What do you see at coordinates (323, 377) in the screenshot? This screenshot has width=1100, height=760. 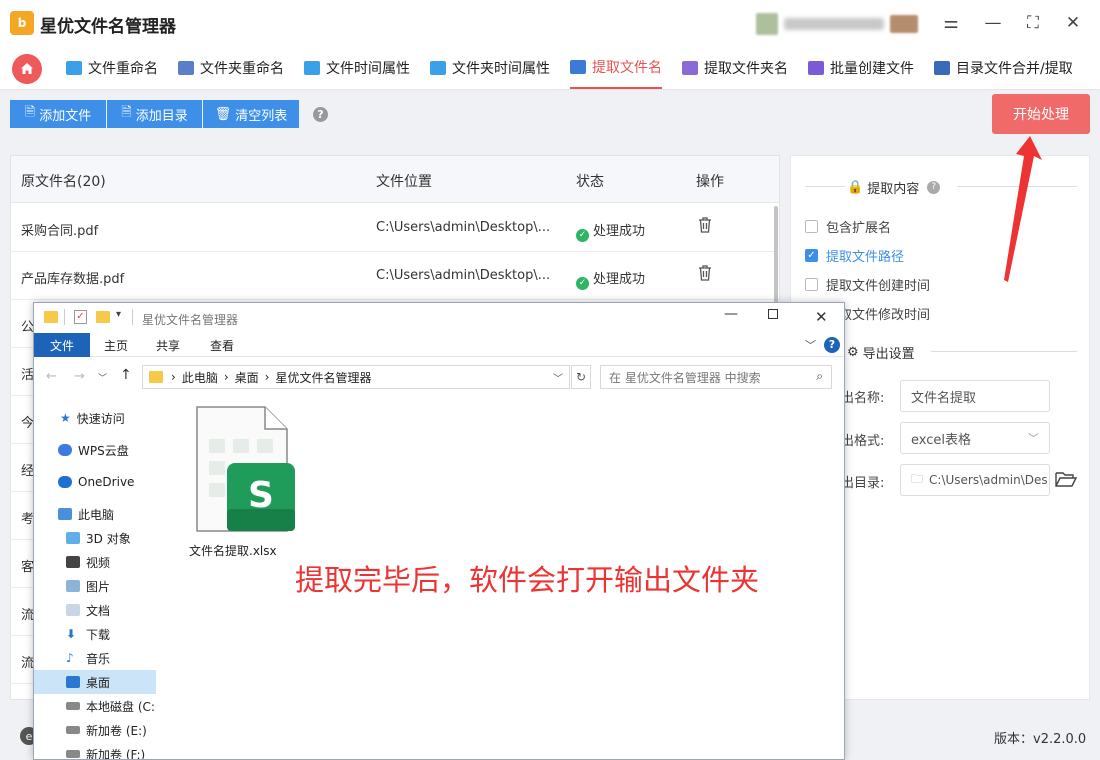 I see `breadcrumb-item: 星优文件名管理器` at bounding box center [323, 377].